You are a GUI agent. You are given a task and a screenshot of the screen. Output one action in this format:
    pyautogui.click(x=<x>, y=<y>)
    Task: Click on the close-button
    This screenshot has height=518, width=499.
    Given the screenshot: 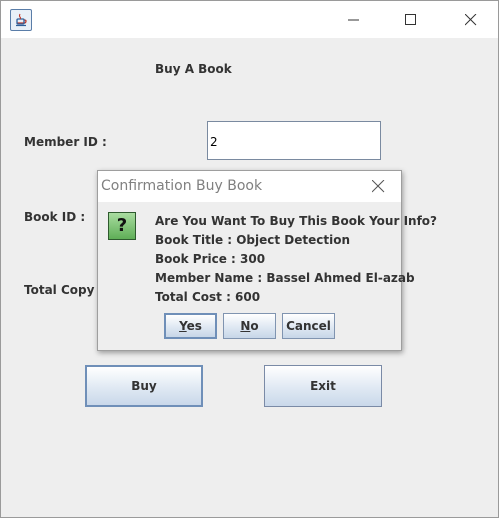 What is the action you would take?
    pyautogui.click(x=470, y=19)
    